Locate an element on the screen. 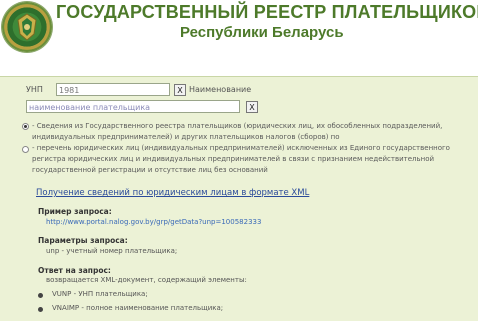 The height and width of the screenshot is (321, 478). unp-label: УНП is located at coordinates (34, 89).